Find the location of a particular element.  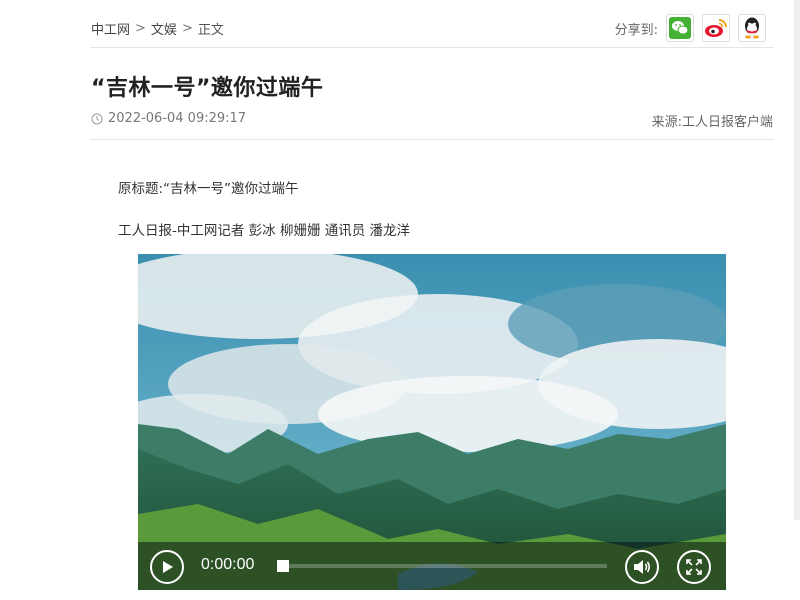

share-label: 分享到: is located at coordinates (636, 30).